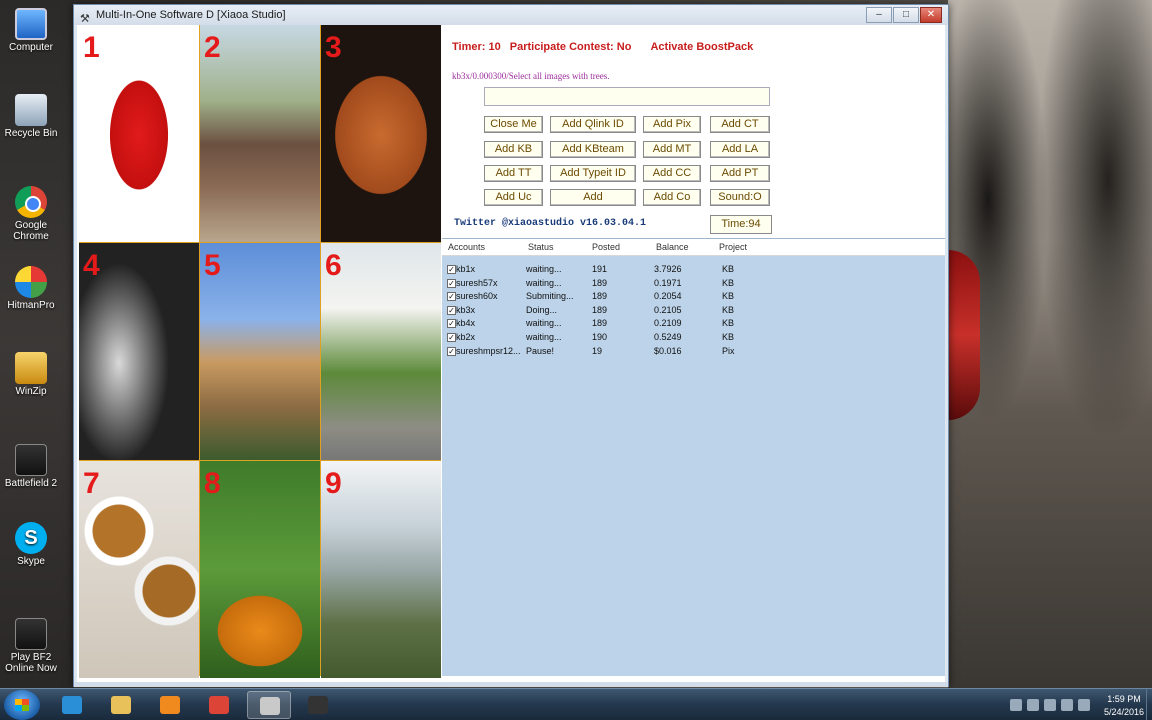  Describe the element at coordinates (31, 561) in the screenshot. I see `desktop-item-label: Skype` at that location.